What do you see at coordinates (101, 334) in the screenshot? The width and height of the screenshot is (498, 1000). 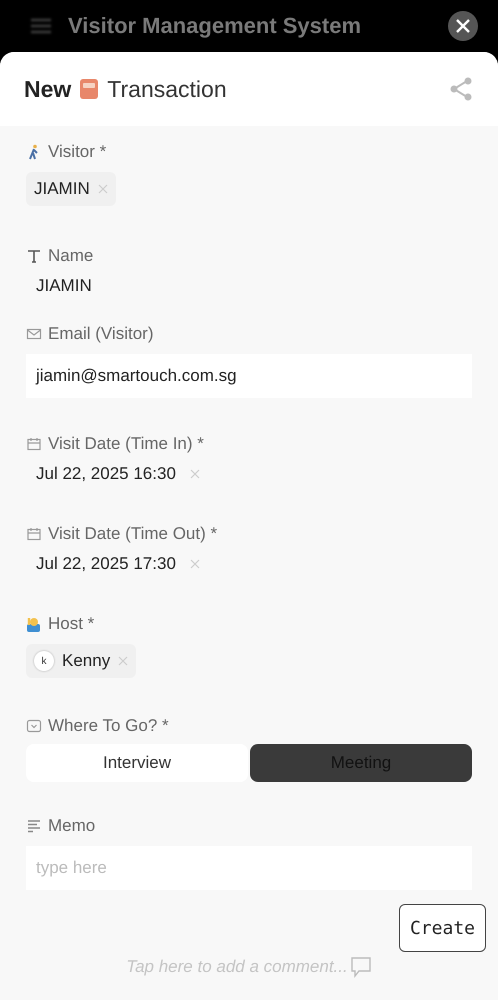 I see `field-label: Email (Visitor)` at bounding box center [101, 334].